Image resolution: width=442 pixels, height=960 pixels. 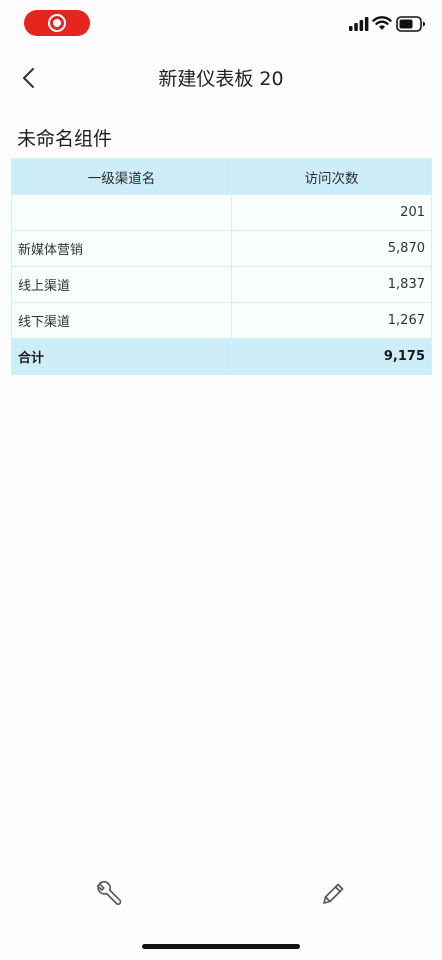 I want to click on wifi-icon, so click(x=382, y=23).